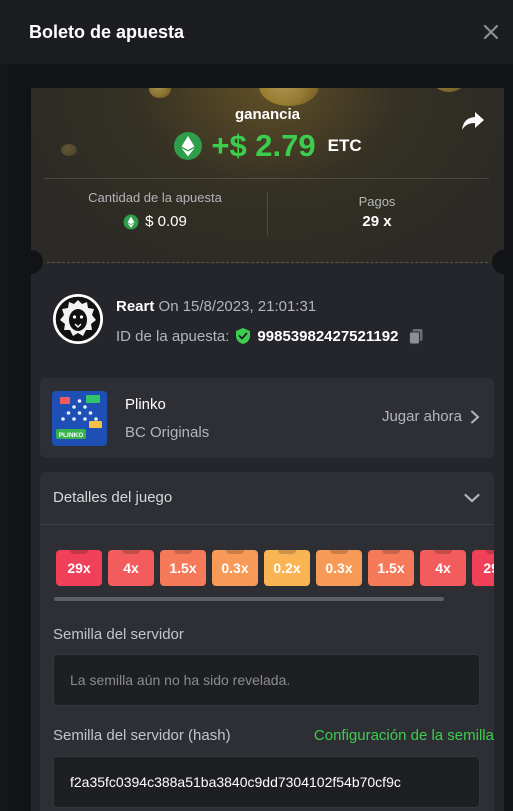 The width and height of the screenshot is (513, 811). Describe the element at coordinates (237, 306) in the screenshot. I see `bet-date: On 15/8/2023, 21:01:31` at that location.